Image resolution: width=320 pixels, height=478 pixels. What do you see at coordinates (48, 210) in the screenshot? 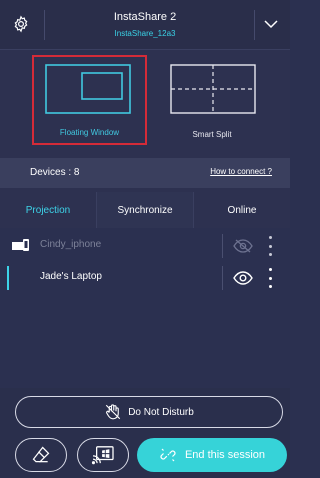
I see `tab-projection: Projection` at bounding box center [48, 210].